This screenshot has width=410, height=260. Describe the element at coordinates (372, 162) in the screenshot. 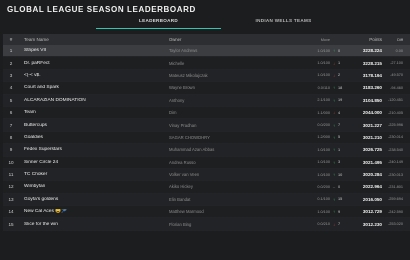

I see `points-cell: 3021.495` at that location.